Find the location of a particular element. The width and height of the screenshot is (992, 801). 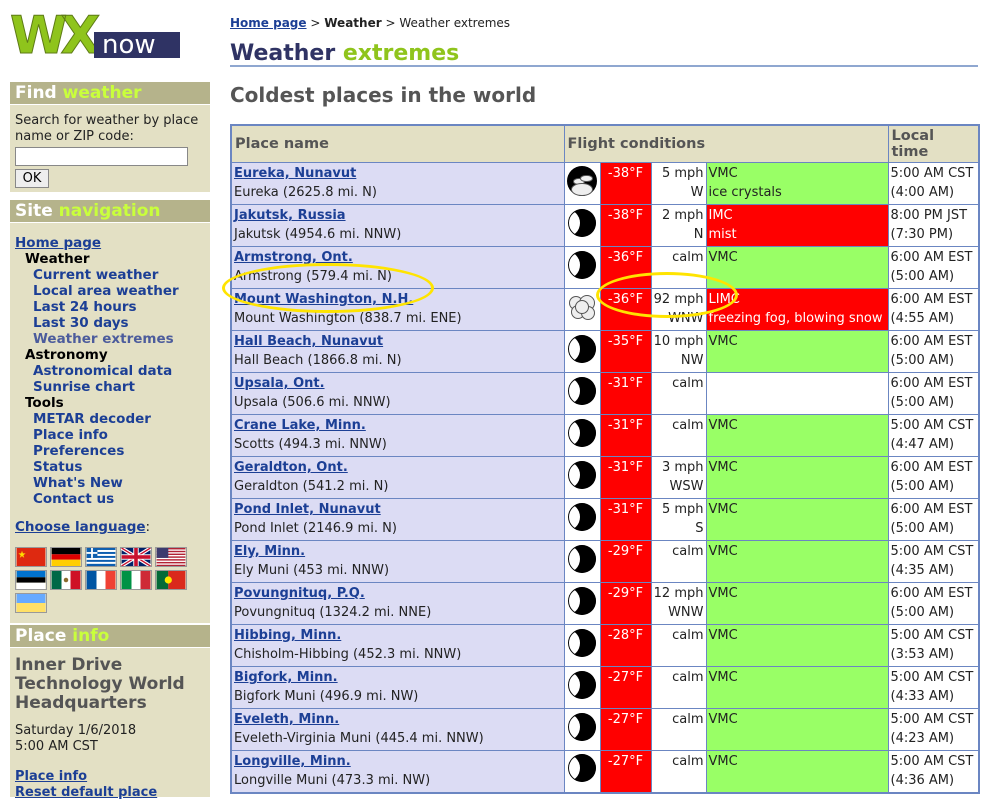

wxnow-logo: WX now is located at coordinates (94, 36).